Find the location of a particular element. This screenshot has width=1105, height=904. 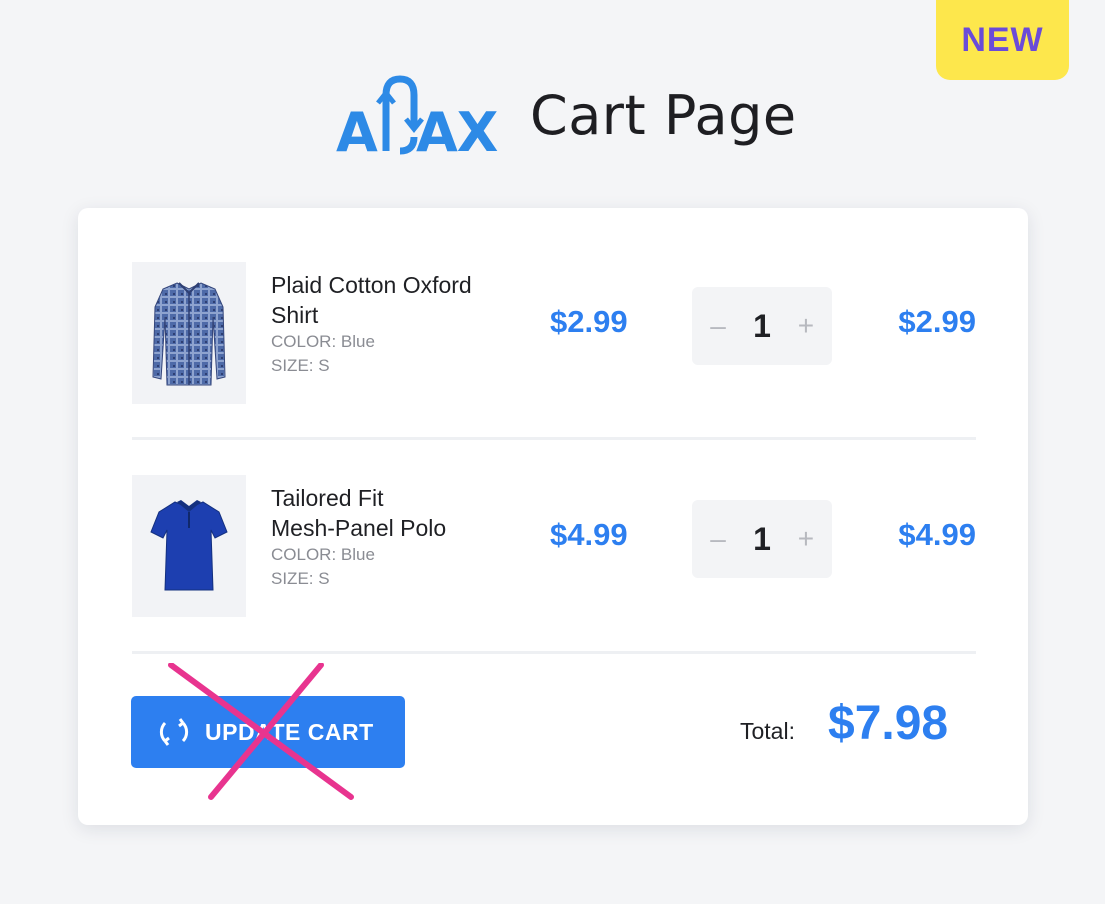

new-badge: NEW is located at coordinates (1002, 40).